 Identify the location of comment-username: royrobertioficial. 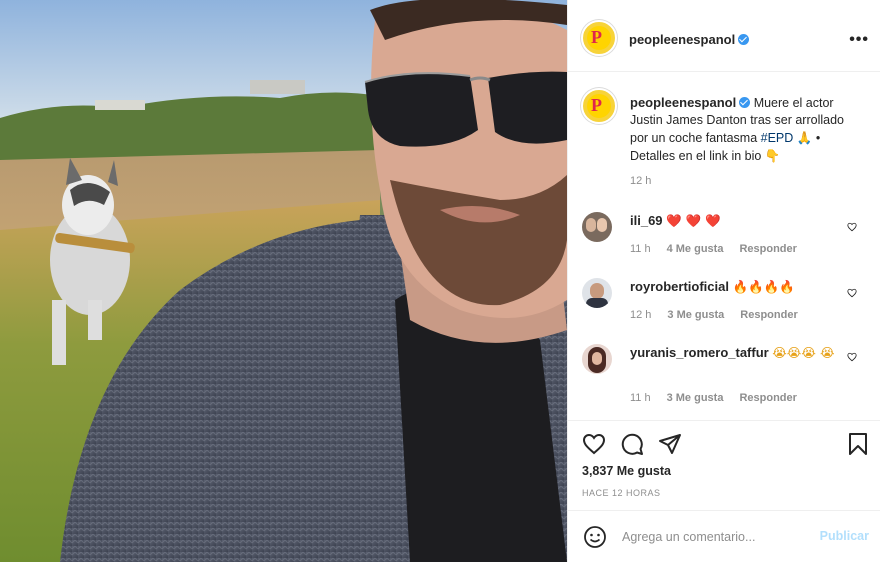
(679, 286).